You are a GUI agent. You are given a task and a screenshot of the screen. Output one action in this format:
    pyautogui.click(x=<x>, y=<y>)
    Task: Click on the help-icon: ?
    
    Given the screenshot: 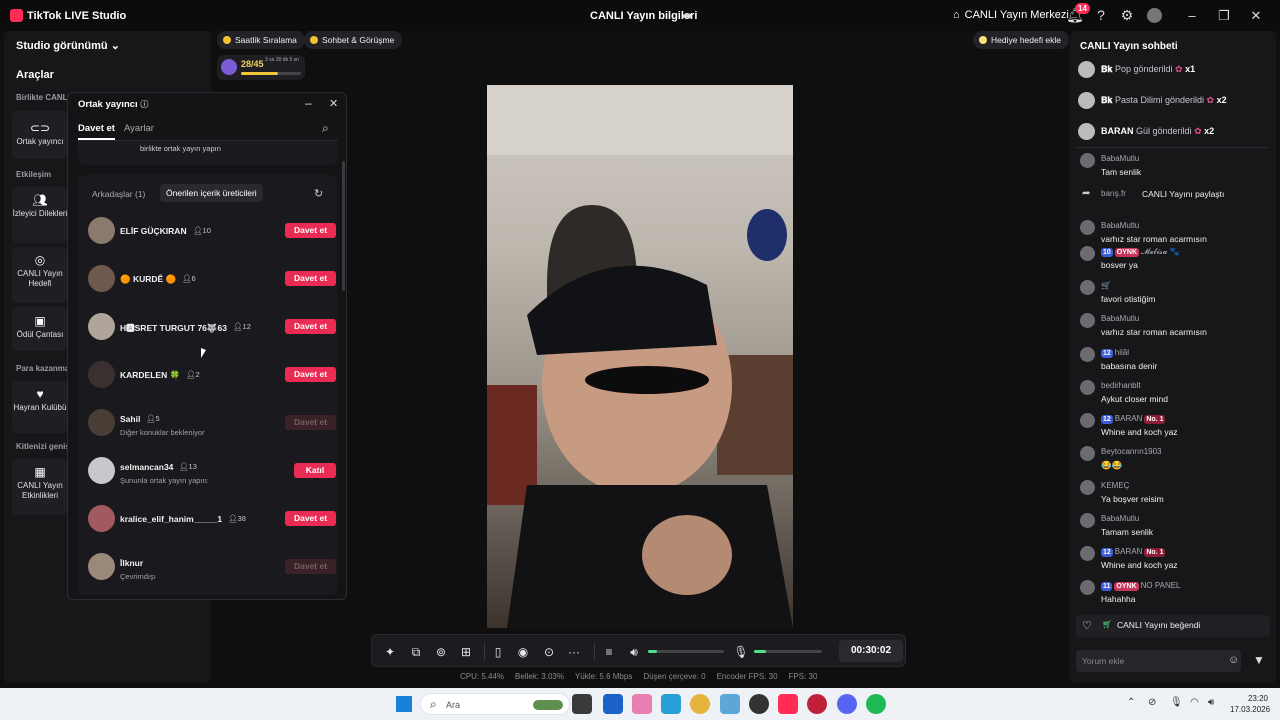 What is the action you would take?
    pyautogui.click(x=1101, y=15)
    